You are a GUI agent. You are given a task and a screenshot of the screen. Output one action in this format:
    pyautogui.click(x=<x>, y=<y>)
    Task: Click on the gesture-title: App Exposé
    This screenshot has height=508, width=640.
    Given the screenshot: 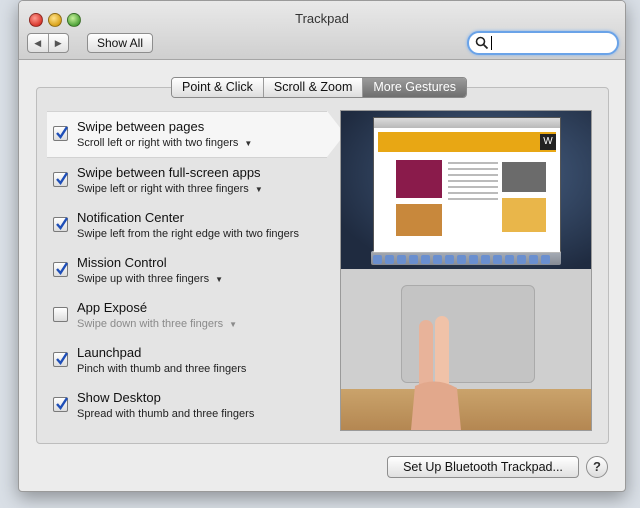 What is the action you would take?
    pyautogui.click(x=112, y=307)
    